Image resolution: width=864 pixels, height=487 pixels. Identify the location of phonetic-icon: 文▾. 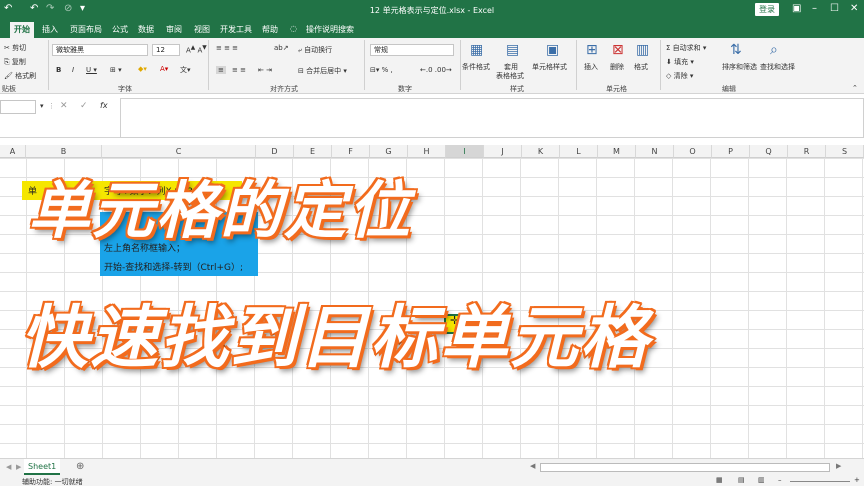
(185, 70).